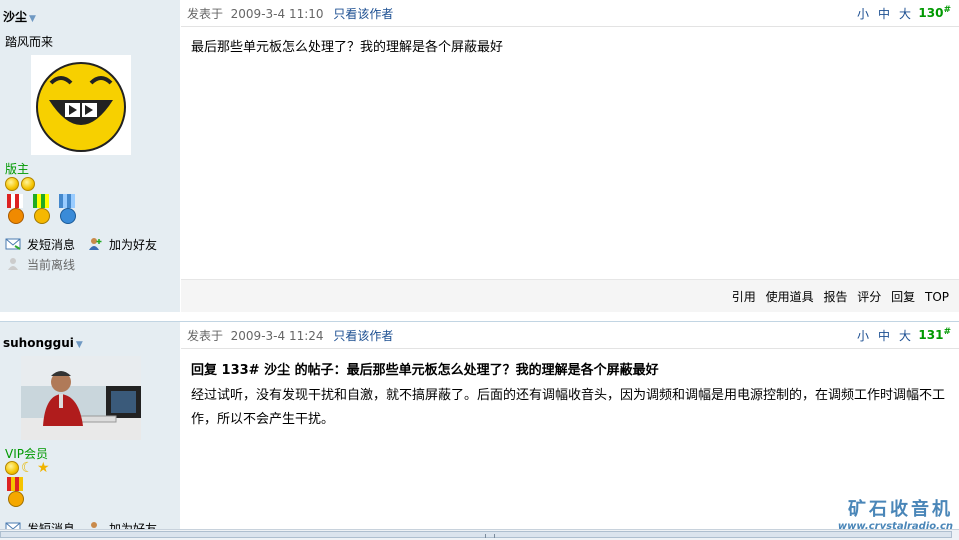 This screenshot has height=540, width=959. I want to click on post-time: 2009-3-4 11:24, so click(277, 336).